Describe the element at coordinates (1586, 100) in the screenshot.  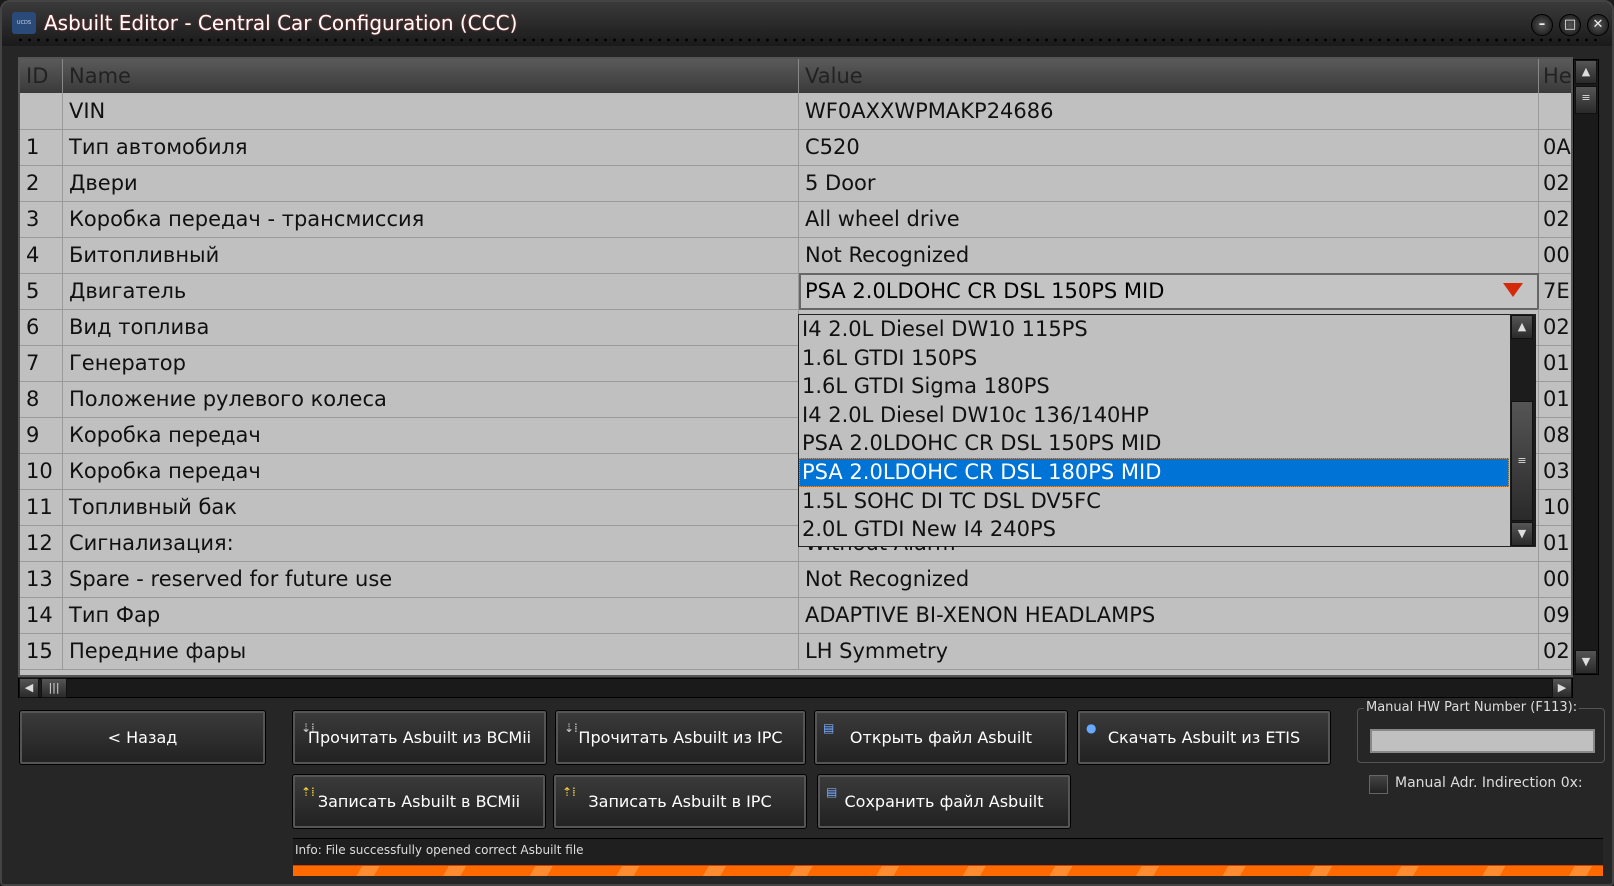
I see `scroll-thumb: ≡` at that location.